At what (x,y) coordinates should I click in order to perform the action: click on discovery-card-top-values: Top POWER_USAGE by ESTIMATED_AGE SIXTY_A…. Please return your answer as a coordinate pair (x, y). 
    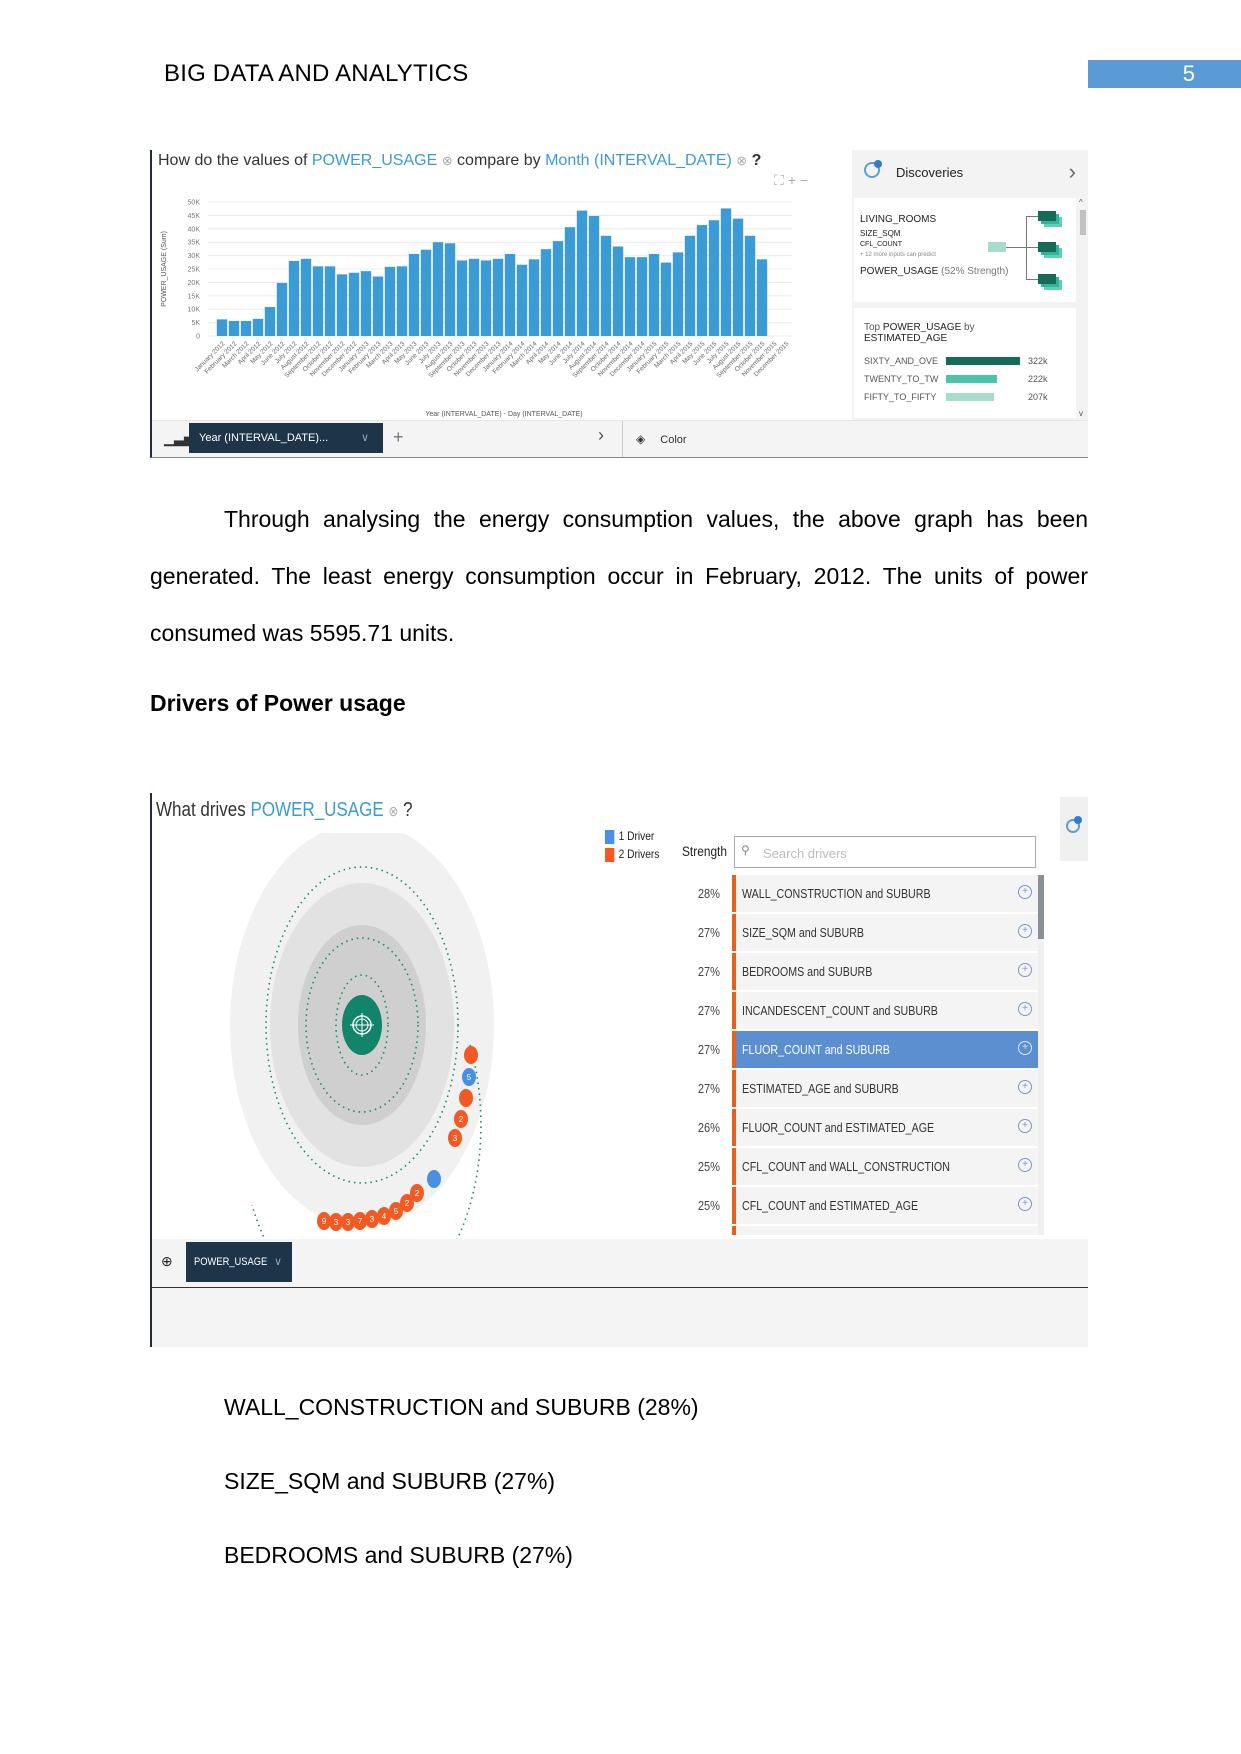
    Looking at the image, I should click on (965, 363).